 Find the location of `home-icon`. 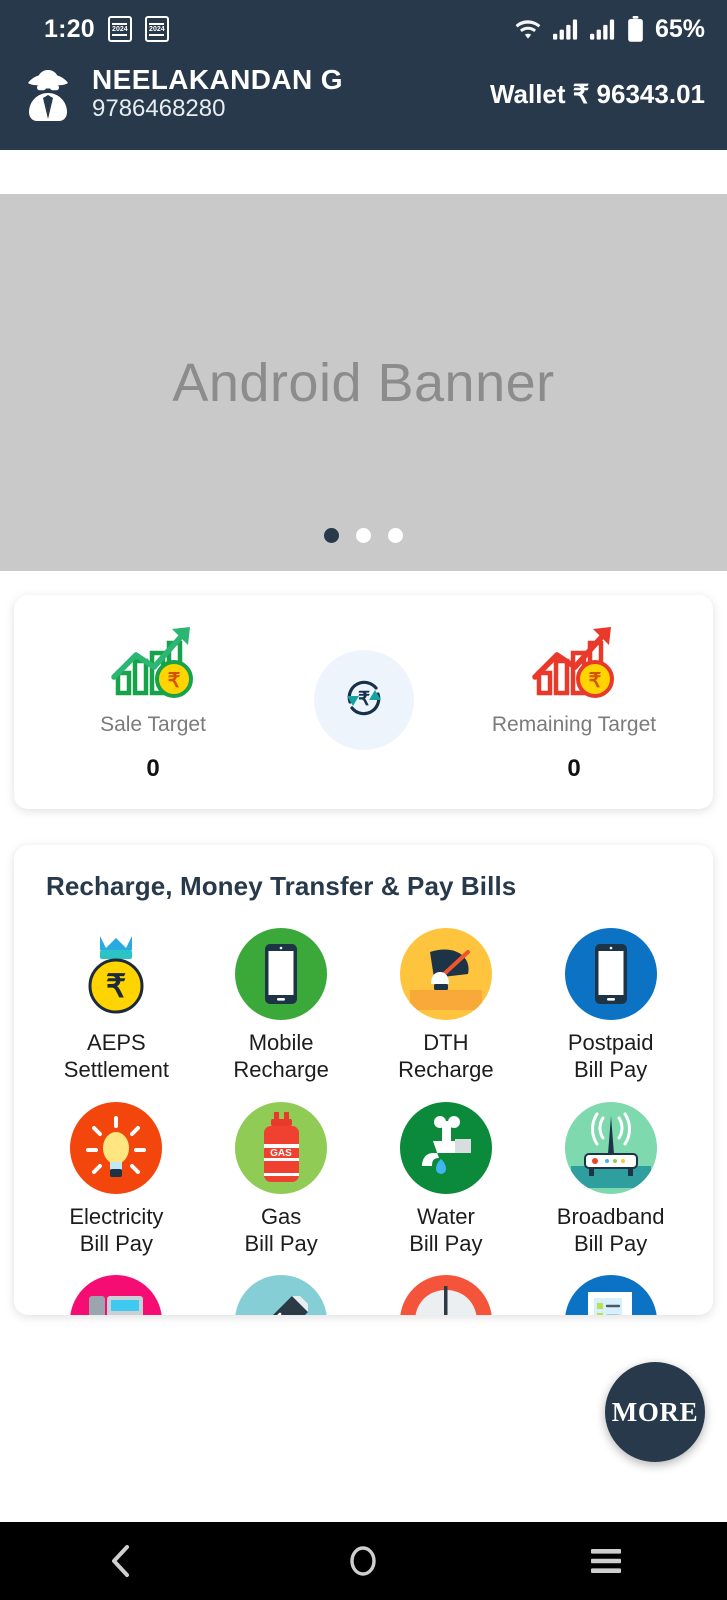

home-icon is located at coordinates (363, 1561).